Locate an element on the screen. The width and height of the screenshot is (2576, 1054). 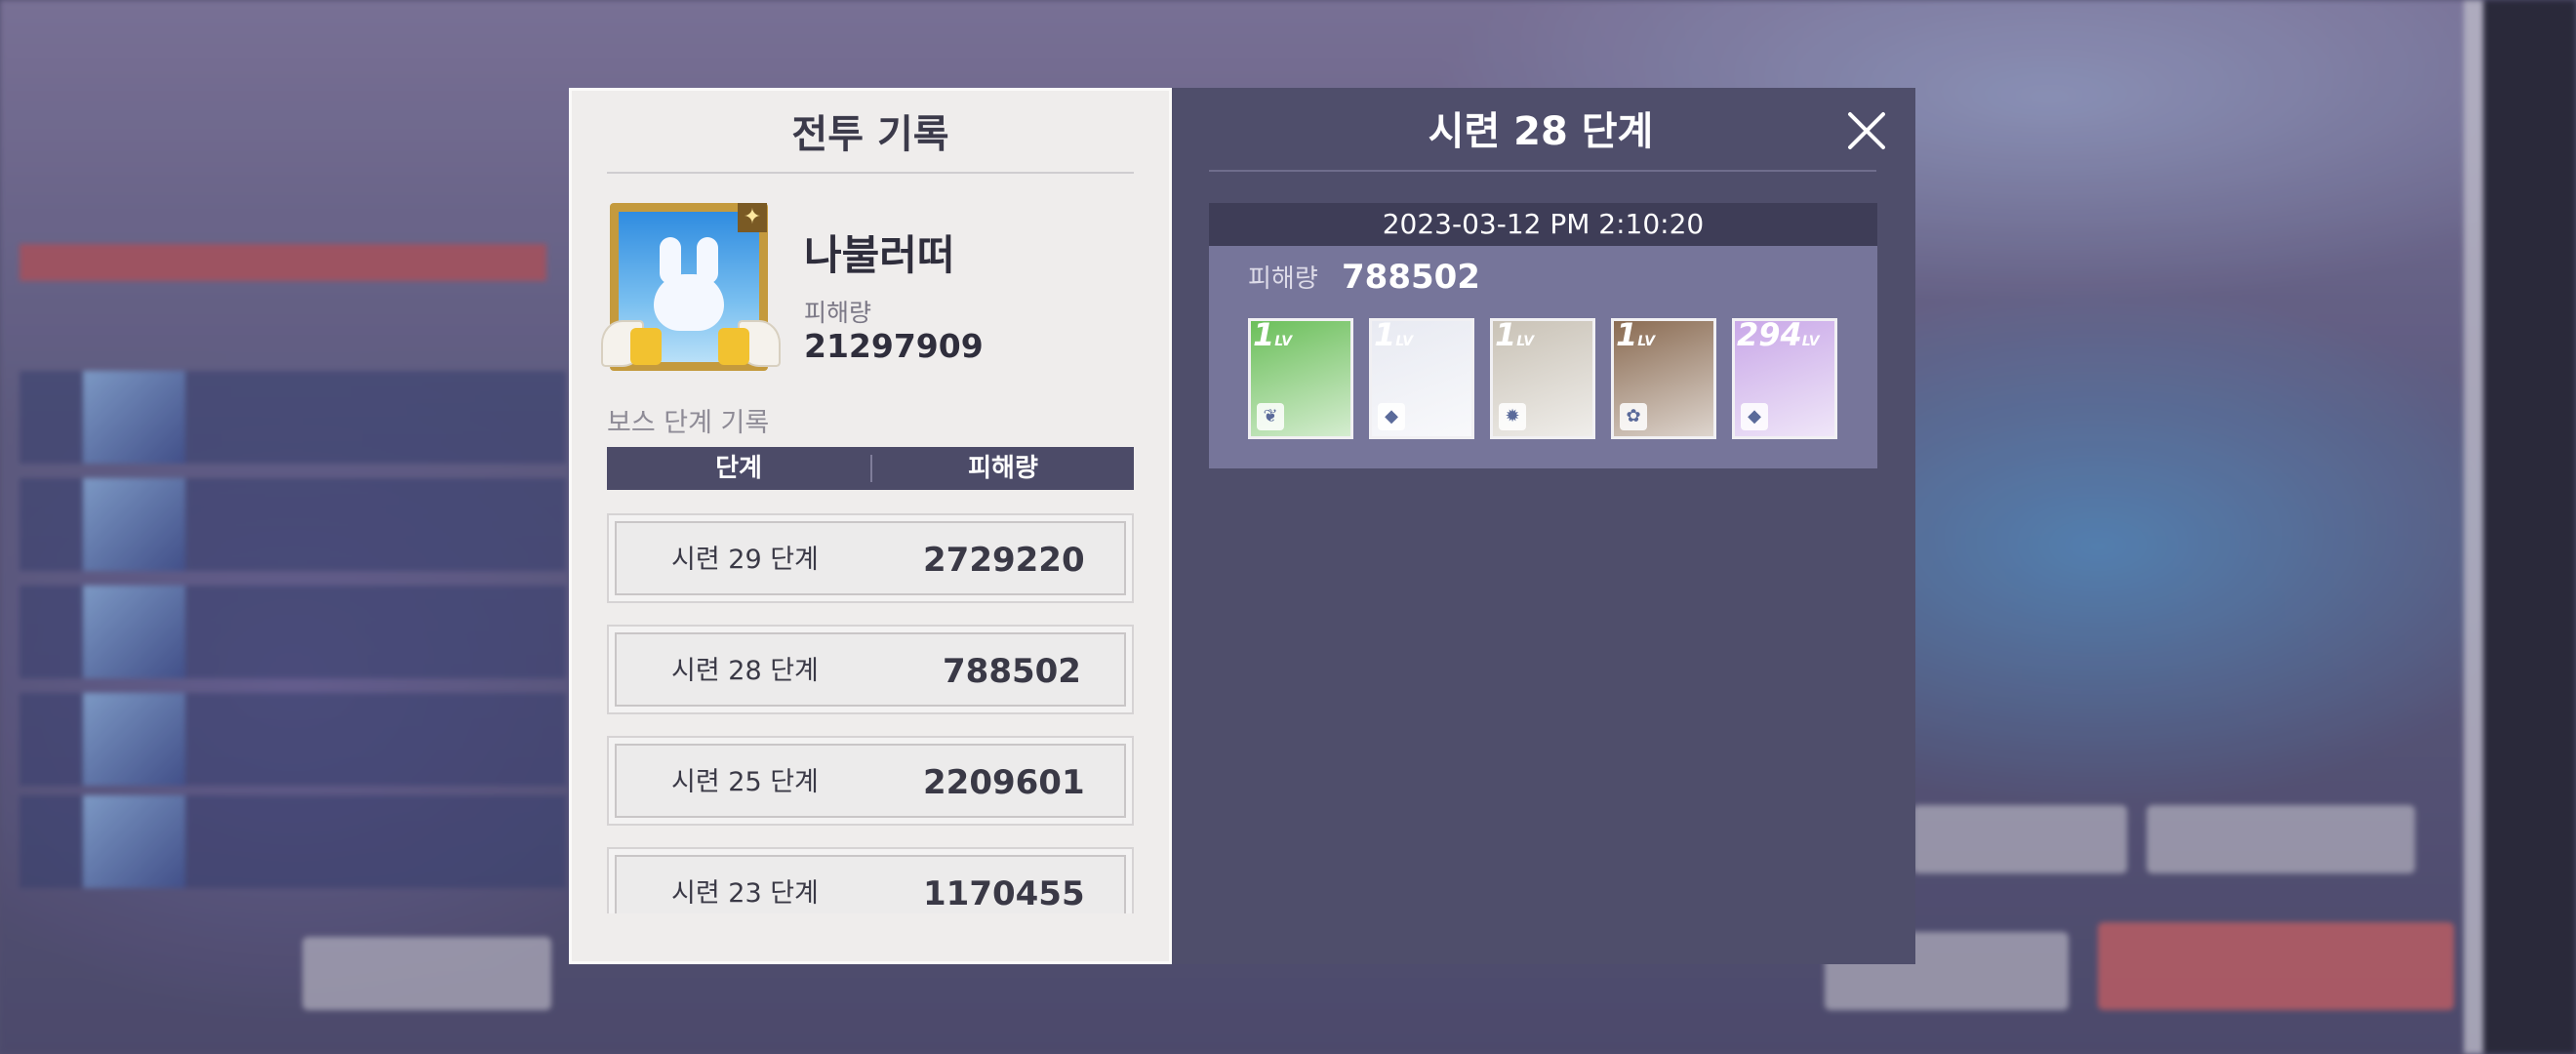
record-stage: 시련 28 단계 is located at coordinates (745, 671).